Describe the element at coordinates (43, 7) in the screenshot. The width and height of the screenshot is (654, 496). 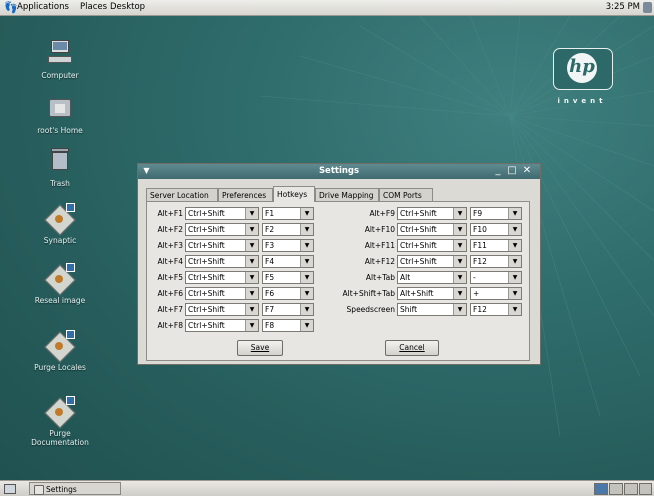
I see `menu-applications: Applications` at that location.